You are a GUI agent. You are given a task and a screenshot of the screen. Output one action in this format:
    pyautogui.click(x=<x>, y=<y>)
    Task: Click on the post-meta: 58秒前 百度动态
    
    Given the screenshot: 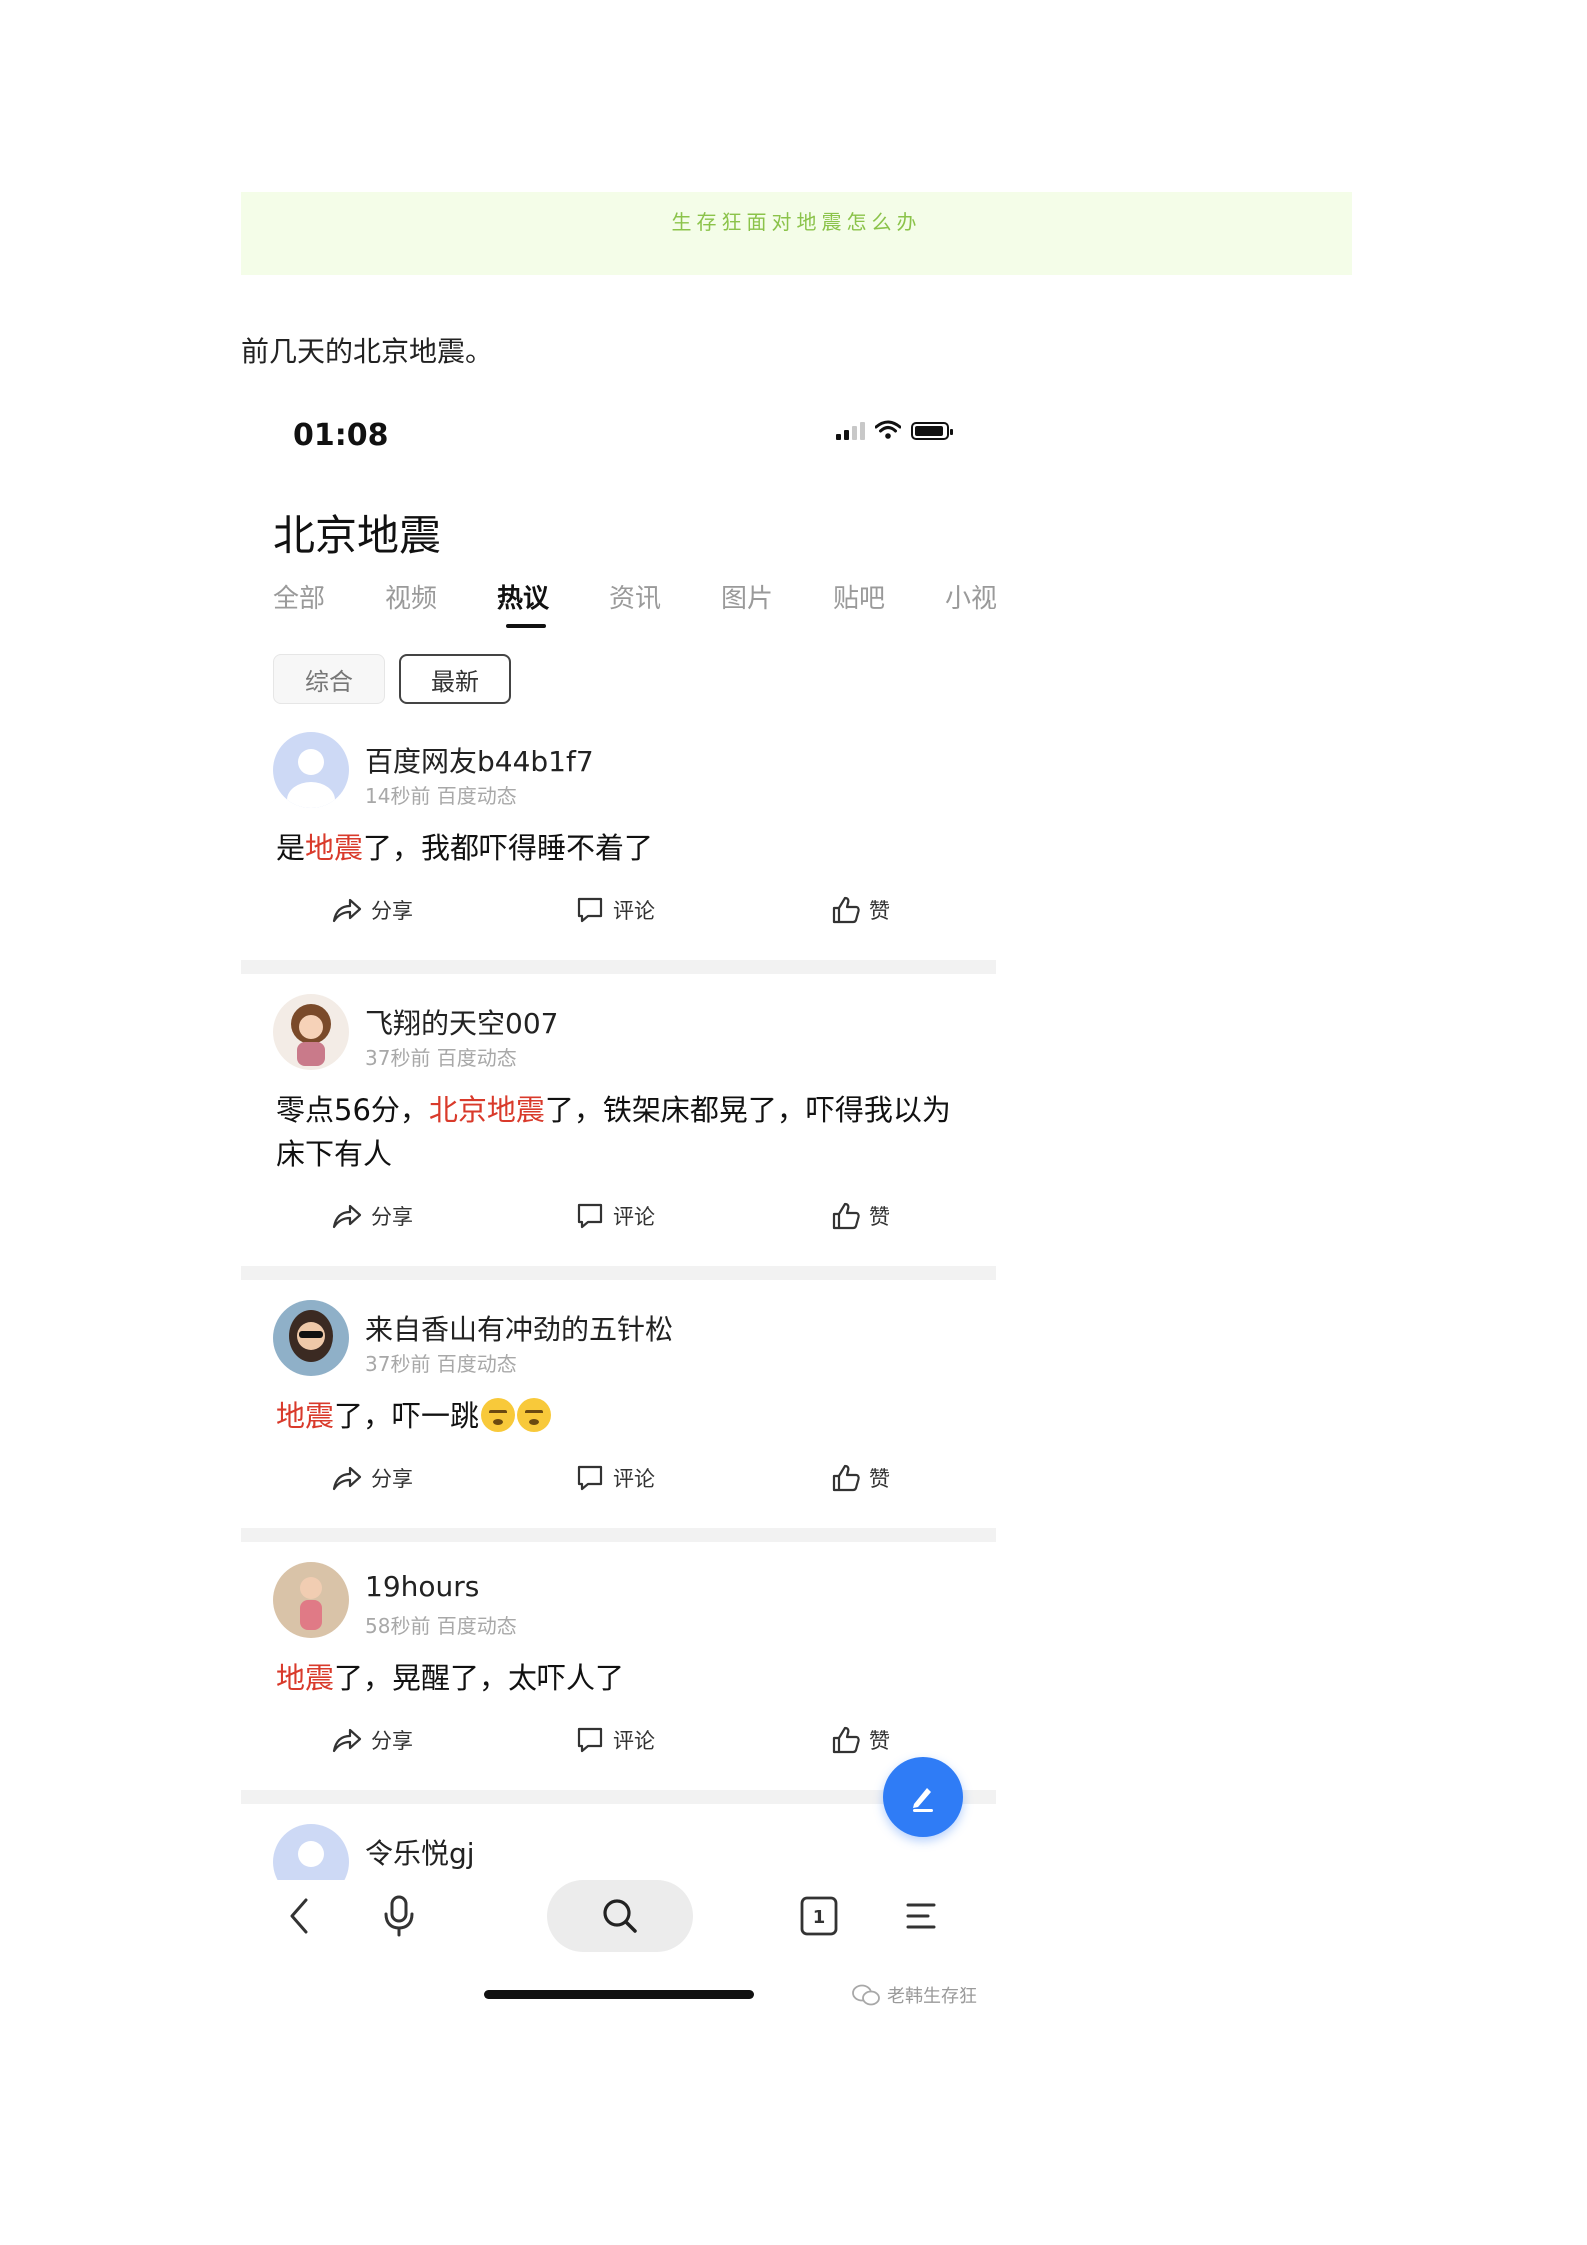 What is the action you would take?
    pyautogui.click(x=441, y=1626)
    